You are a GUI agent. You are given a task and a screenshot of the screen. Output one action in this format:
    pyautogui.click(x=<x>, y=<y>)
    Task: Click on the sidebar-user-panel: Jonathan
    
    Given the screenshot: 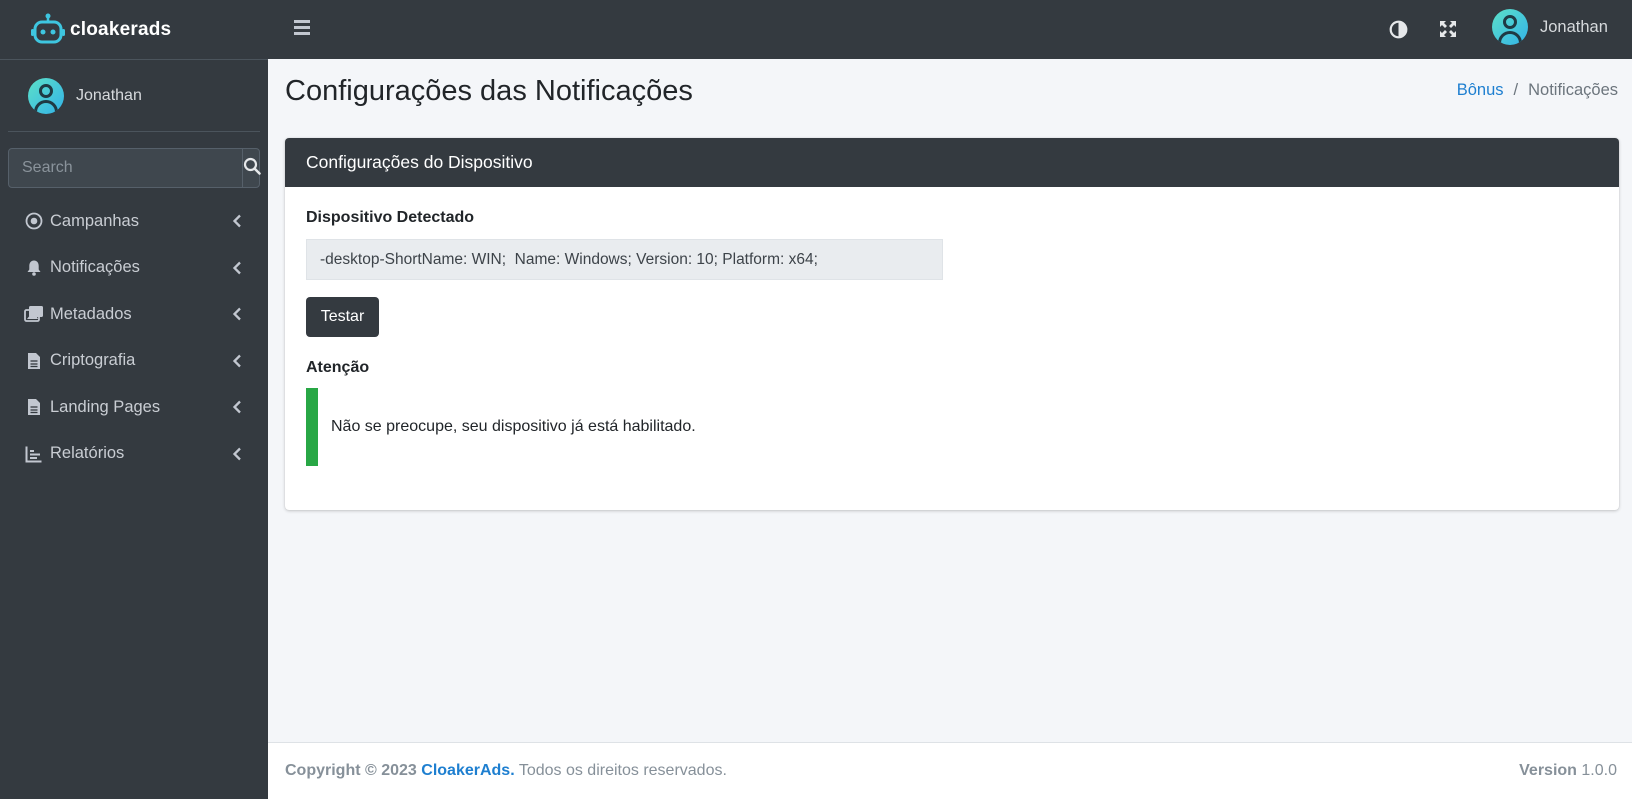 What is the action you would take?
    pyautogui.click(x=134, y=96)
    